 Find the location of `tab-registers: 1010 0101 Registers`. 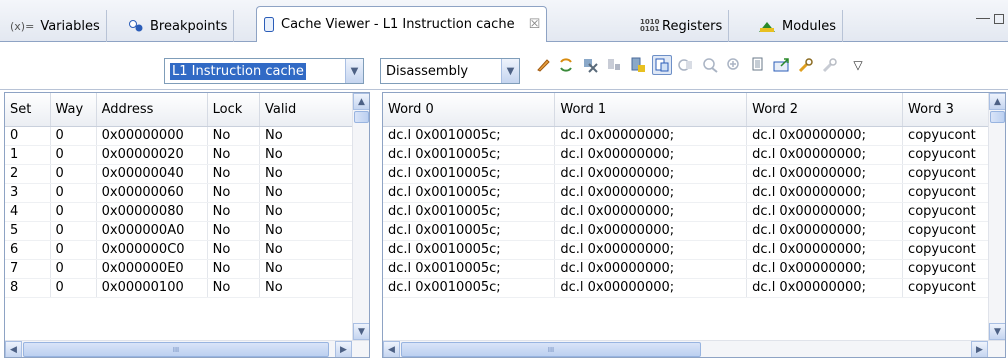

tab-registers: 1010 0101 Registers is located at coordinates (682, 26).